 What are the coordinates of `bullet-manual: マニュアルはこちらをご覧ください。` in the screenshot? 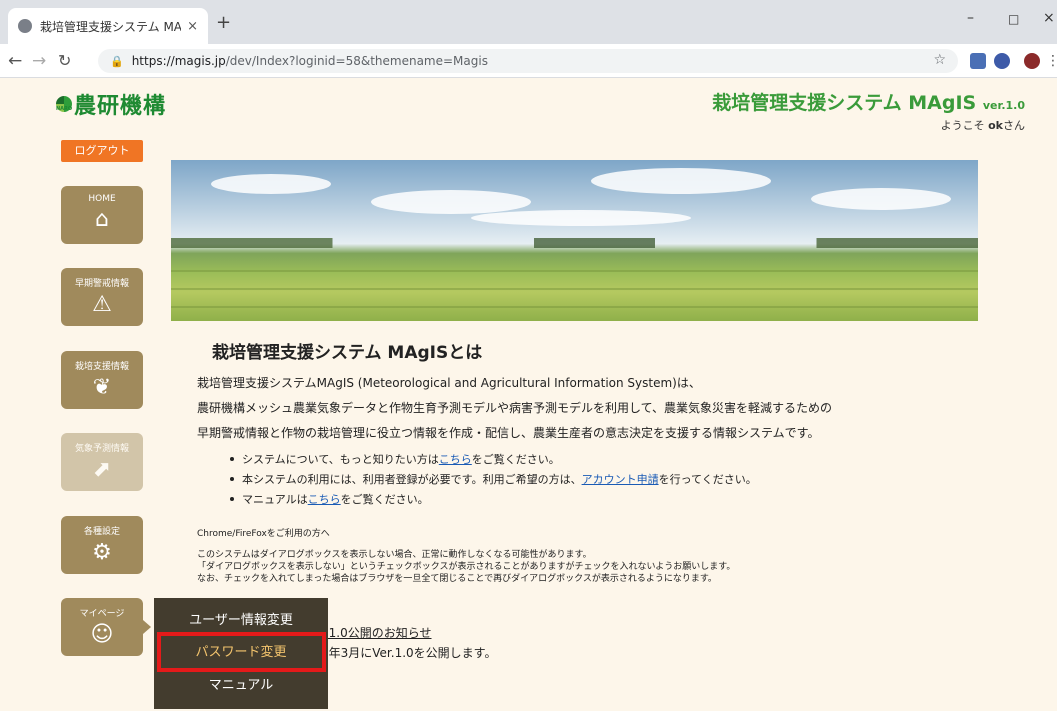 It's located at (329, 499).